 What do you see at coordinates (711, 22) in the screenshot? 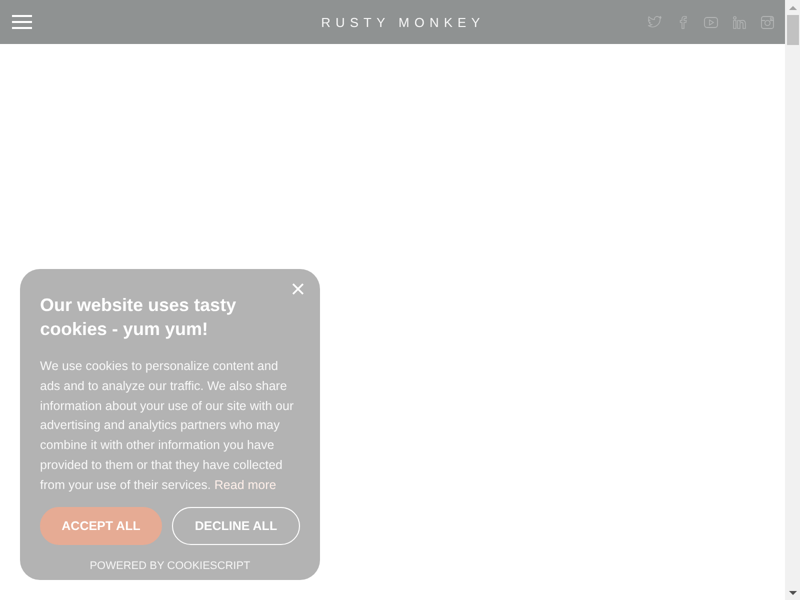
I see `play-button-icon` at bounding box center [711, 22].